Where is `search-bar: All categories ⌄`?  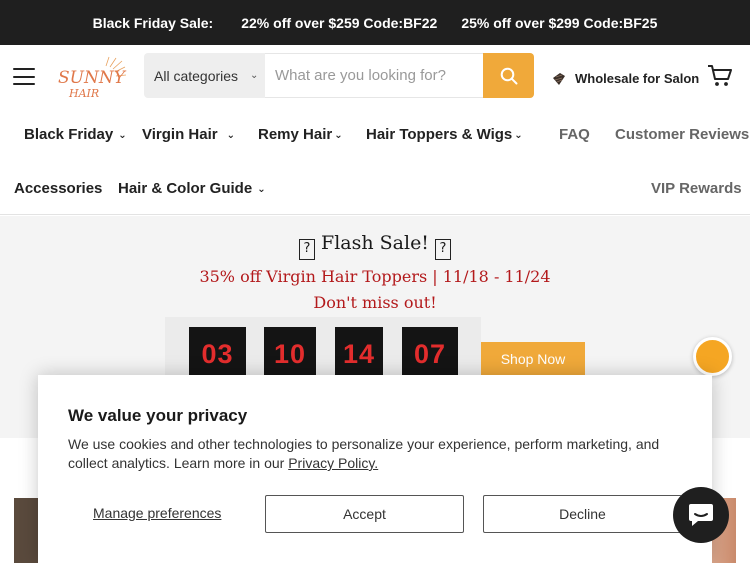 search-bar: All categories ⌄ is located at coordinates (339, 75).